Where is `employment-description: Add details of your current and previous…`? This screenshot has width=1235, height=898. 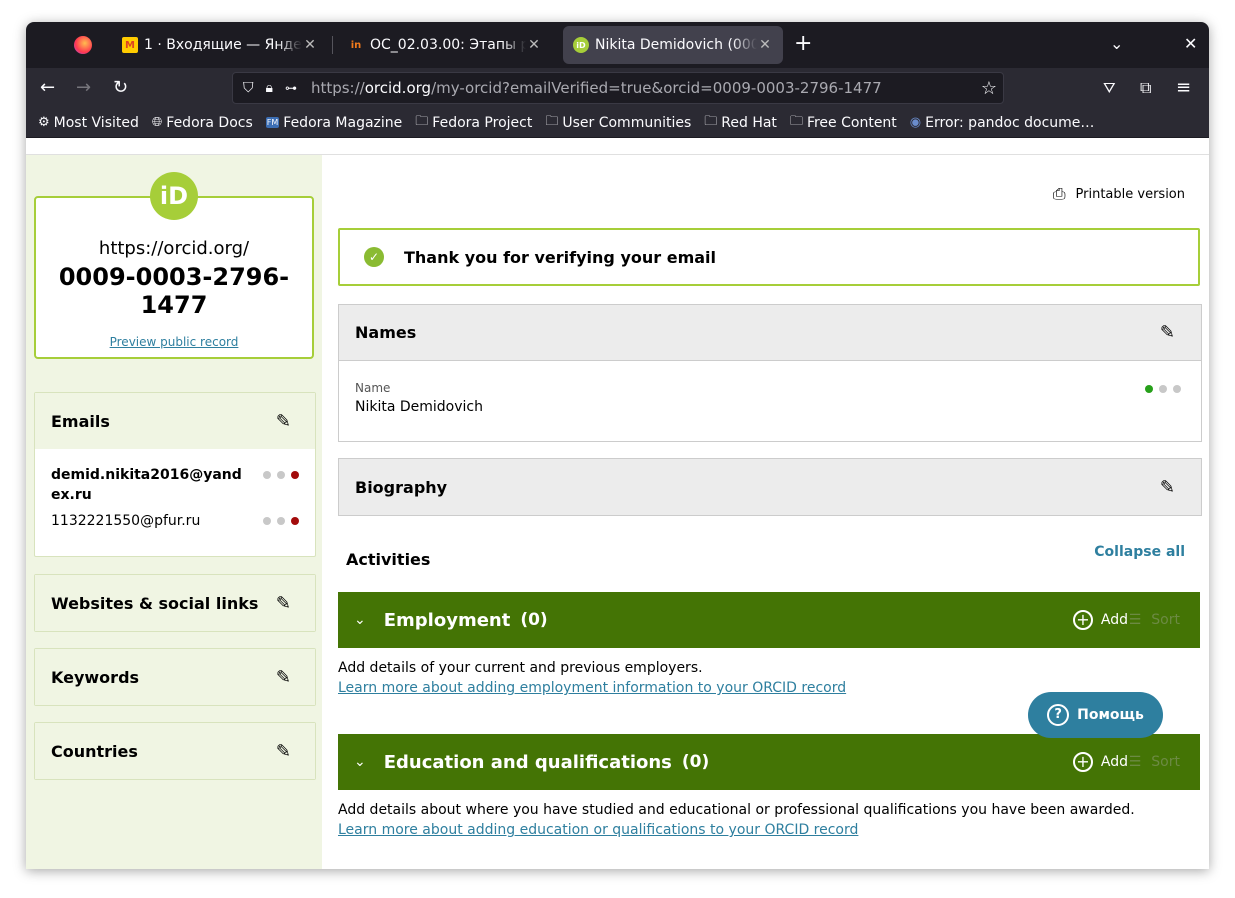 employment-description: Add details of your current and previous… is located at coordinates (520, 668).